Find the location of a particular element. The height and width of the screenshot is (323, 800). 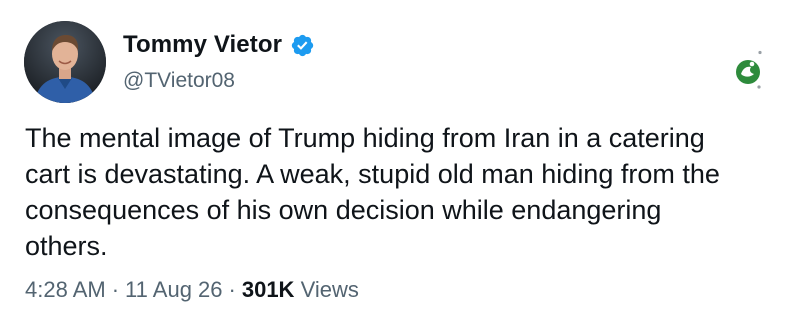

views: 301K Views is located at coordinates (300, 290).